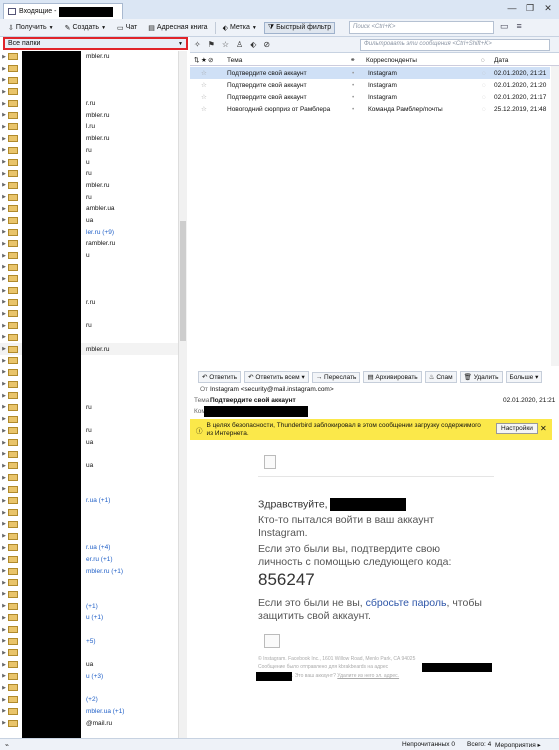  What do you see at coordinates (504, 26) in the screenshot?
I see `chat-bubble-icon: ▭` at bounding box center [504, 26].